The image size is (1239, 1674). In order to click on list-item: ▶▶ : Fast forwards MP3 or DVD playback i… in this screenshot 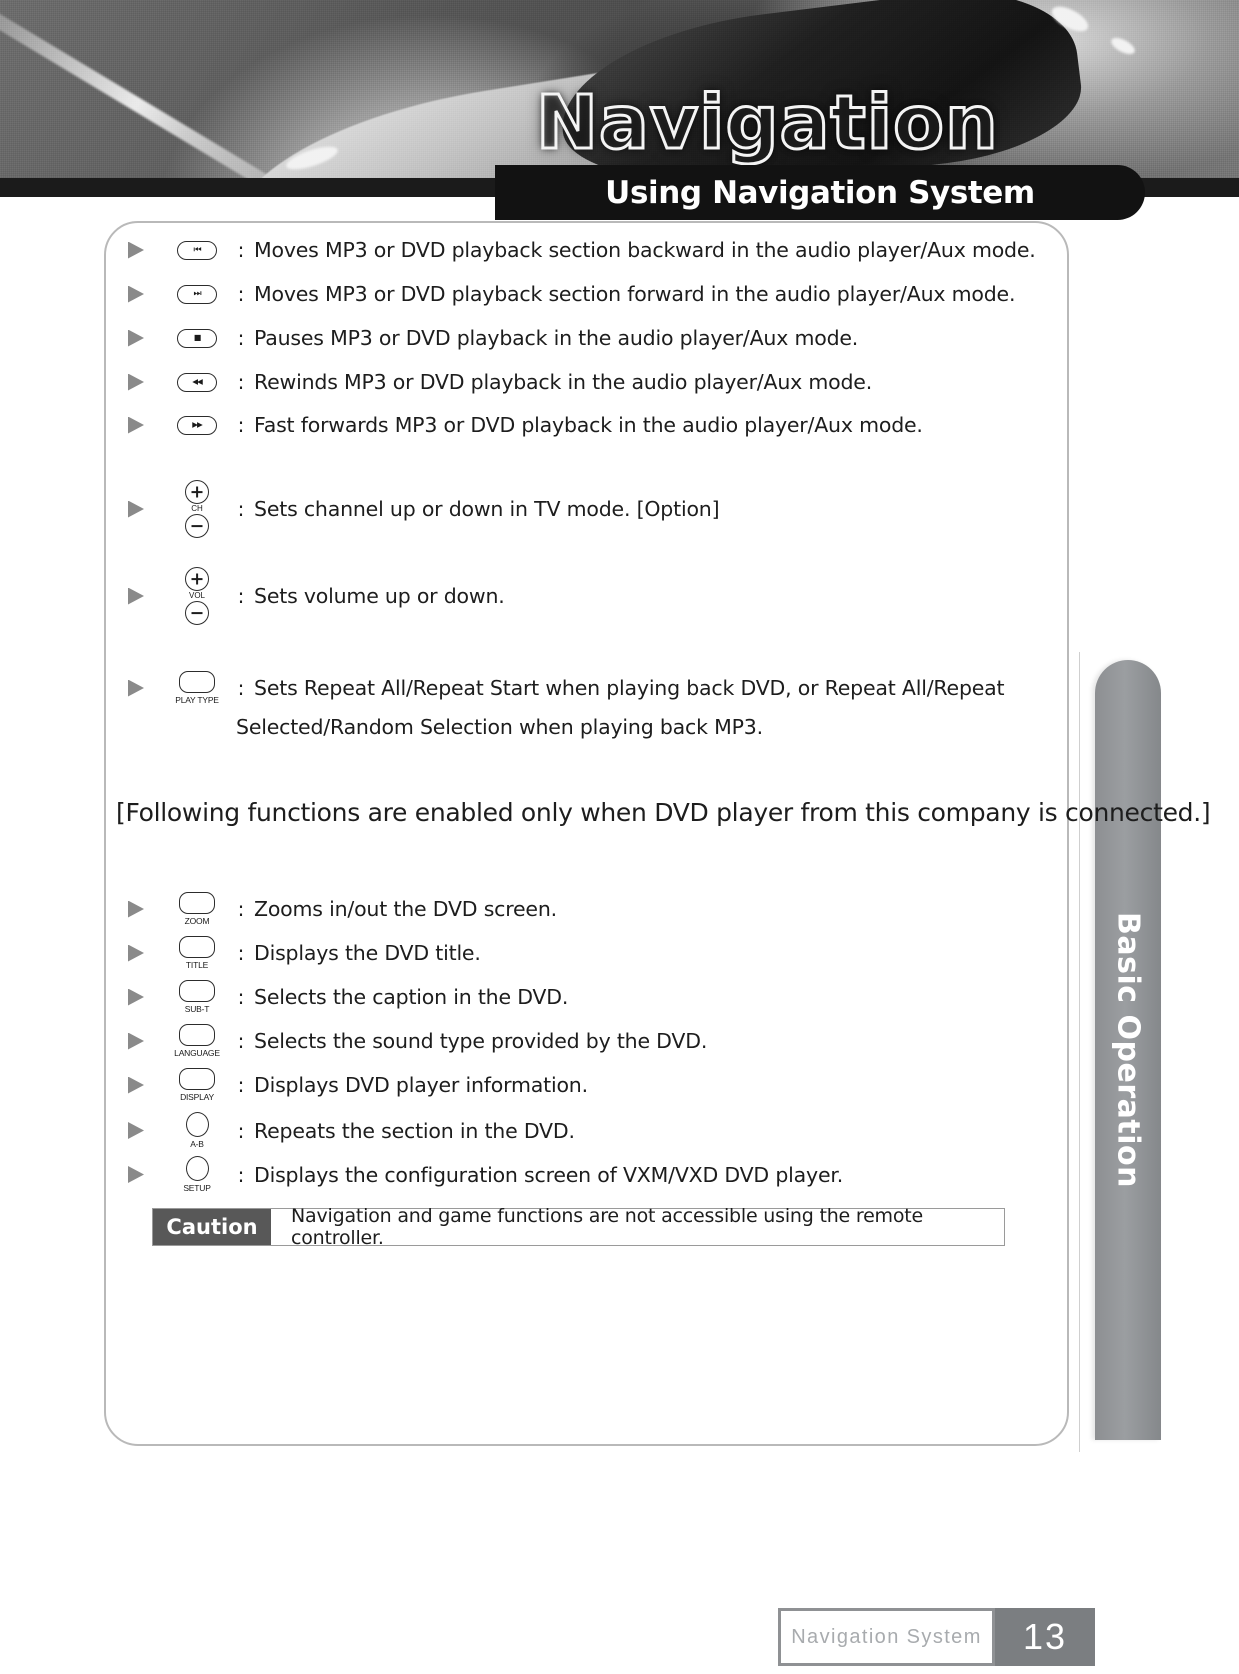, I will do `click(525, 425)`.